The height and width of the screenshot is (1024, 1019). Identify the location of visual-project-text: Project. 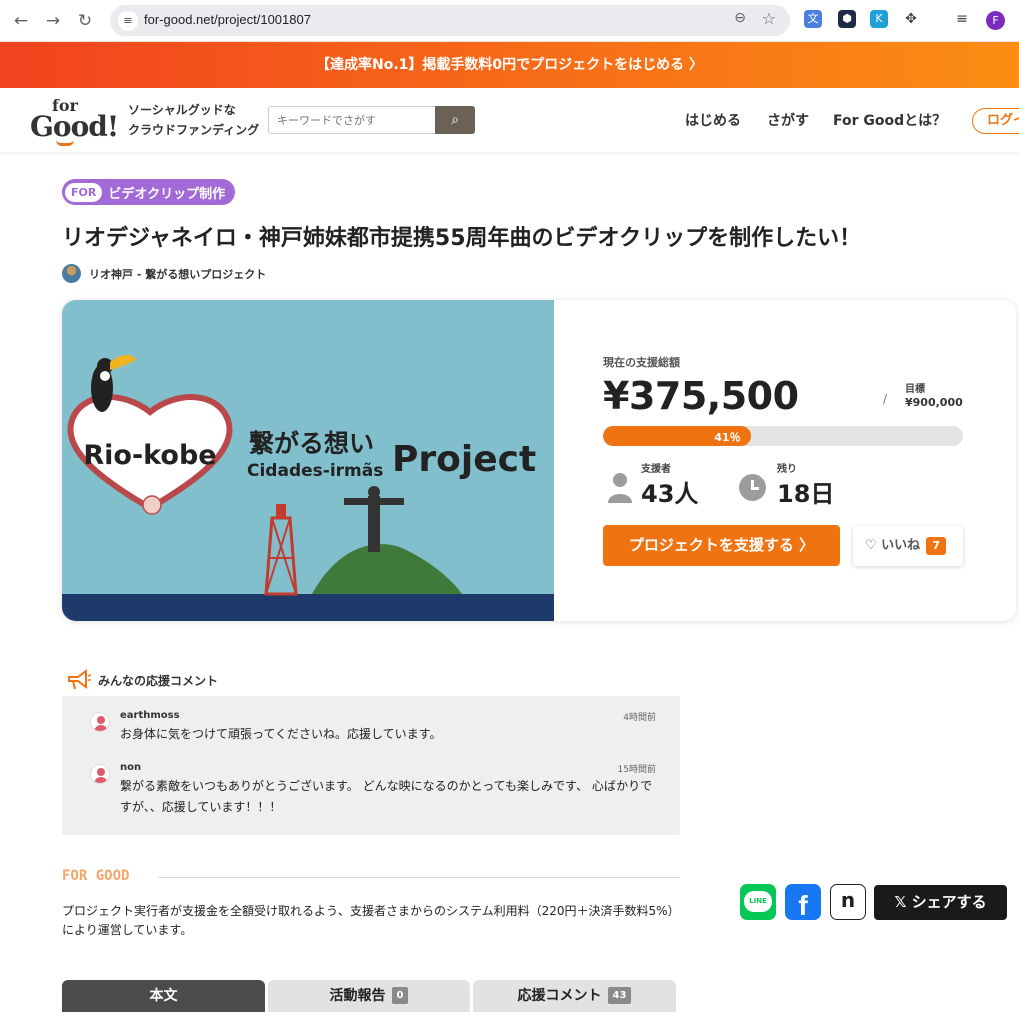
(464, 459).